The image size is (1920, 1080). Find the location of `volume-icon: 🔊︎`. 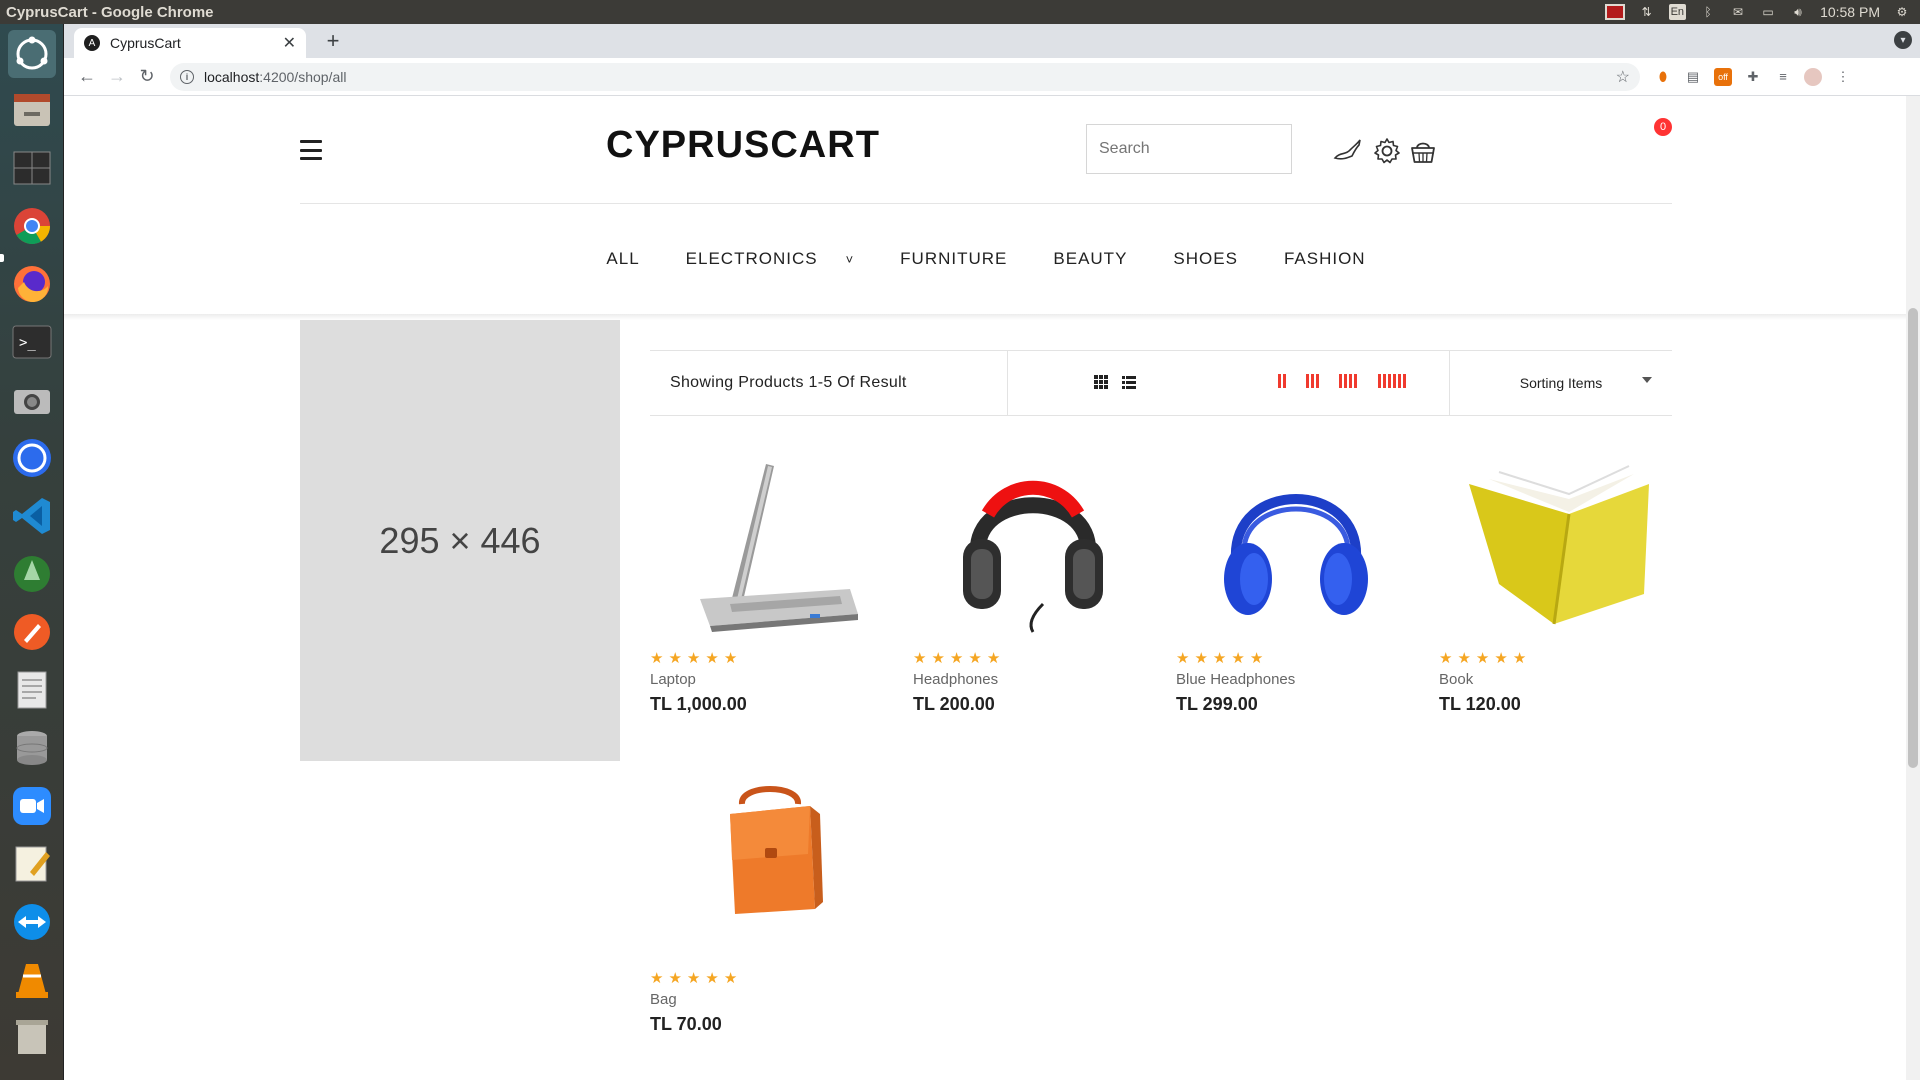

volume-icon: 🔊︎ is located at coordinates (1798, 12).